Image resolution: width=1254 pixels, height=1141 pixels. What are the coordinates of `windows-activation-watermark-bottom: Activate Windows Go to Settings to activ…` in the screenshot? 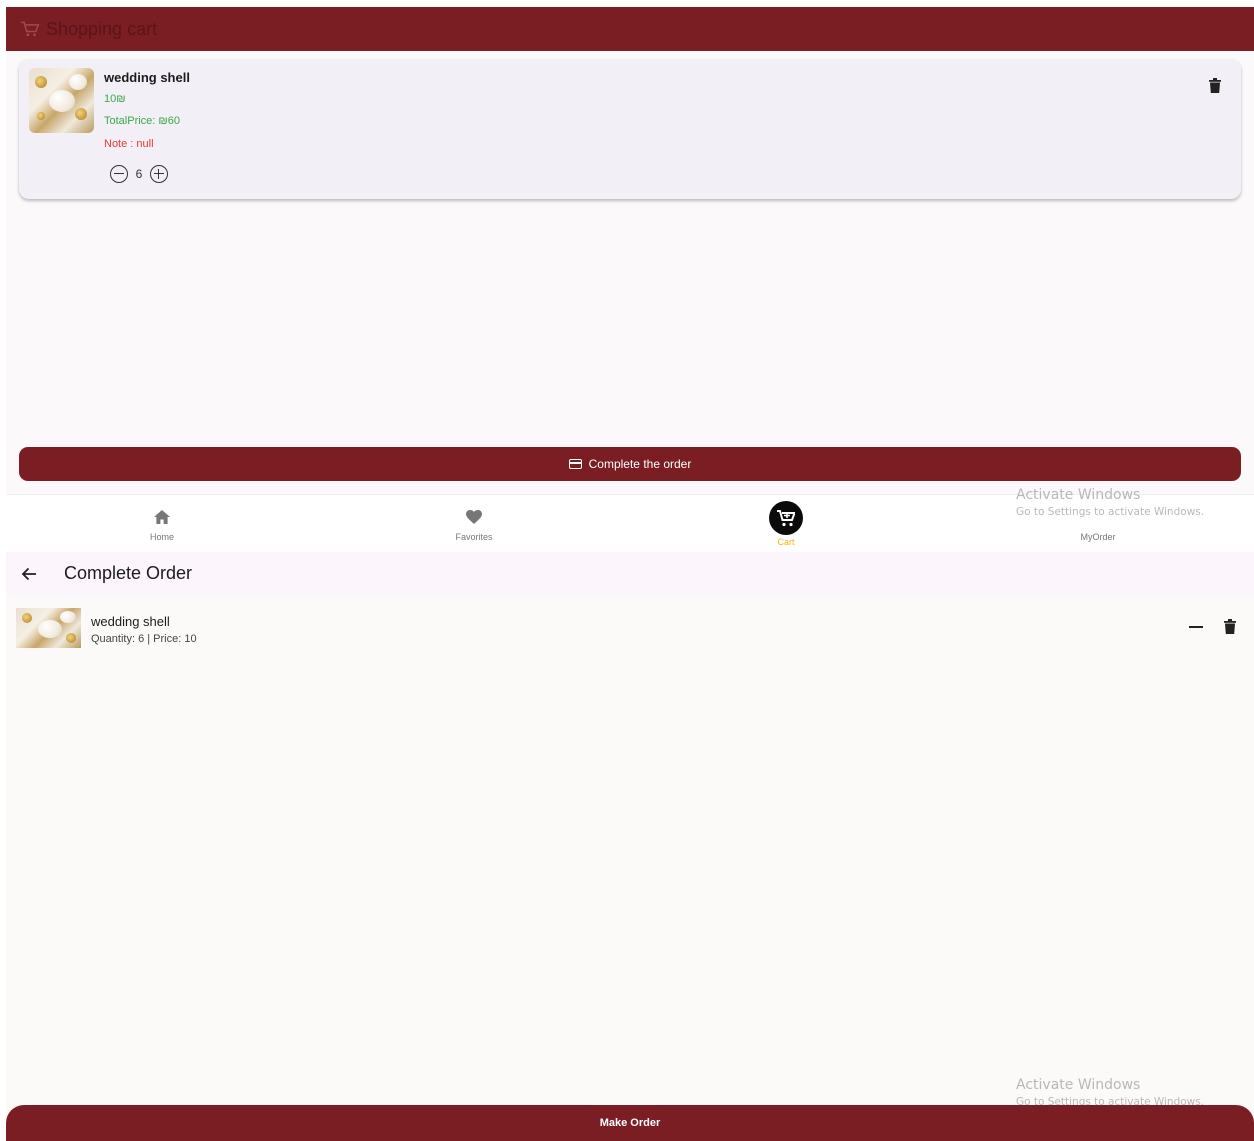 It's located at (1110, 1092).